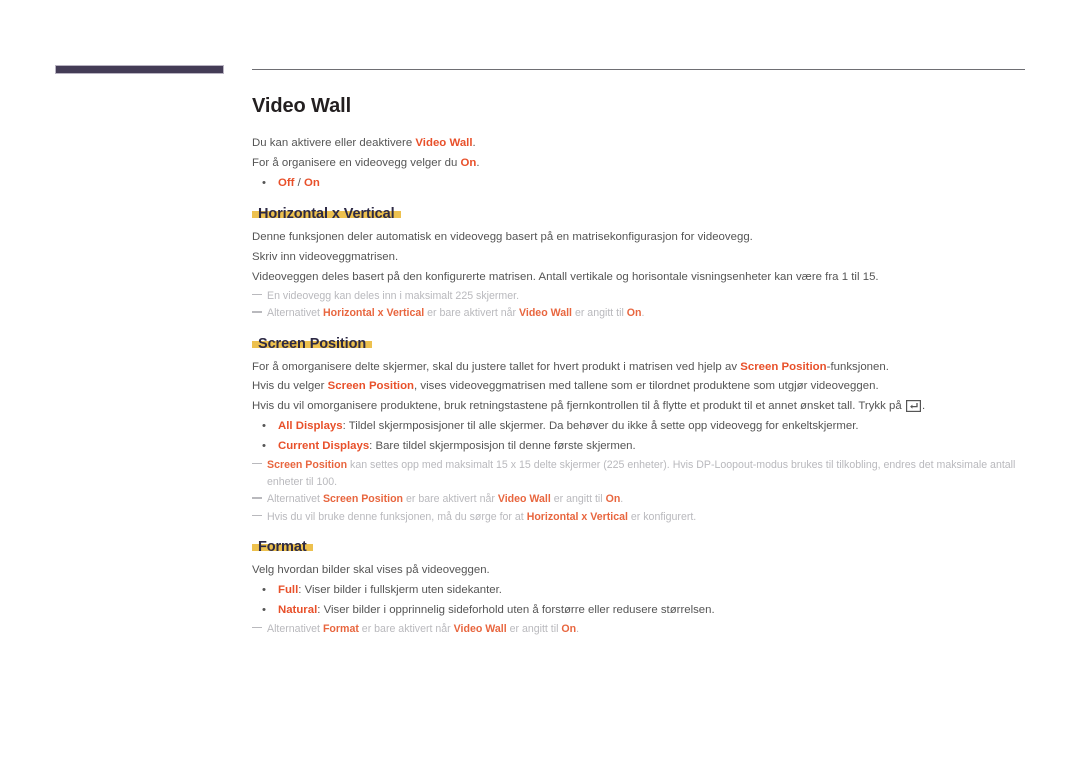 The height and width of the screenshot is (763, 1080). I want to click on emphasis-term: Full, so click(288, 590).